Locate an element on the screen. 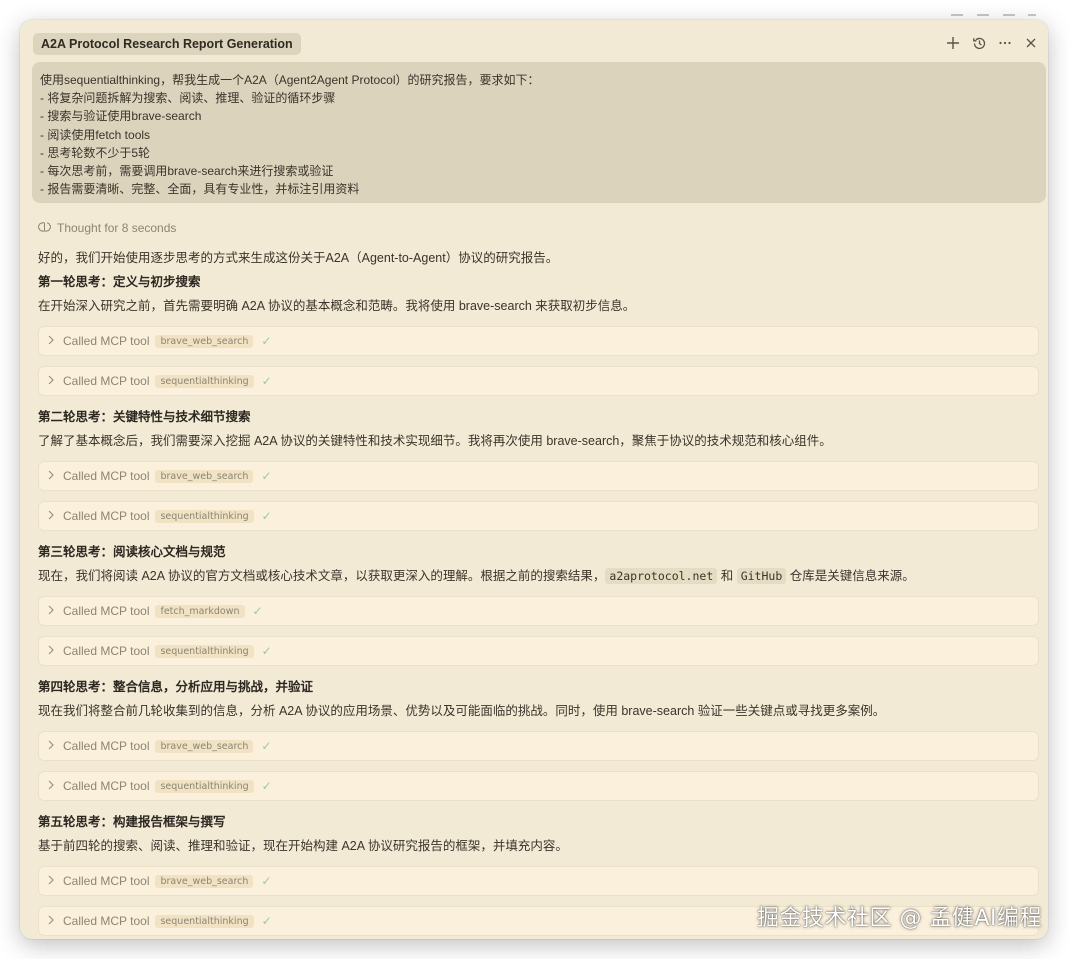  prompt-line: - 阅读使用fetch tools is located at coordinates (95, 134).